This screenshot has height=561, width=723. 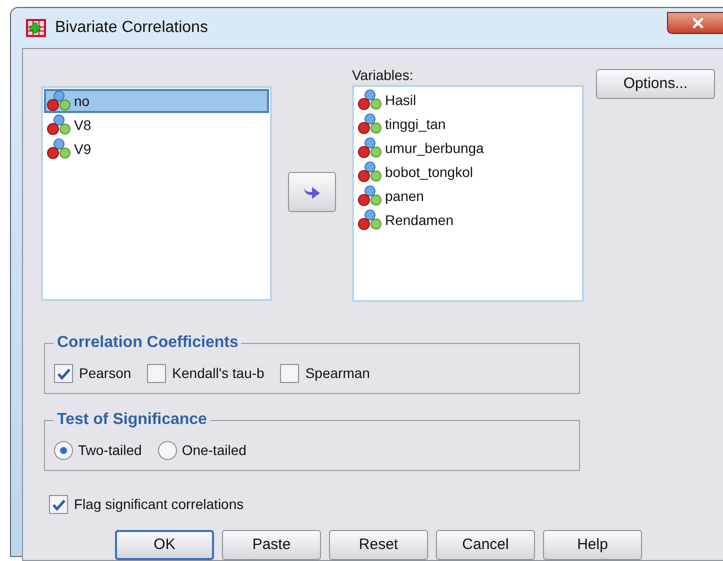 What do you see at coordinates (105, 373) in the screenshot?
I see `checkbox-label: Pearson` at bounding box center [105, 373].